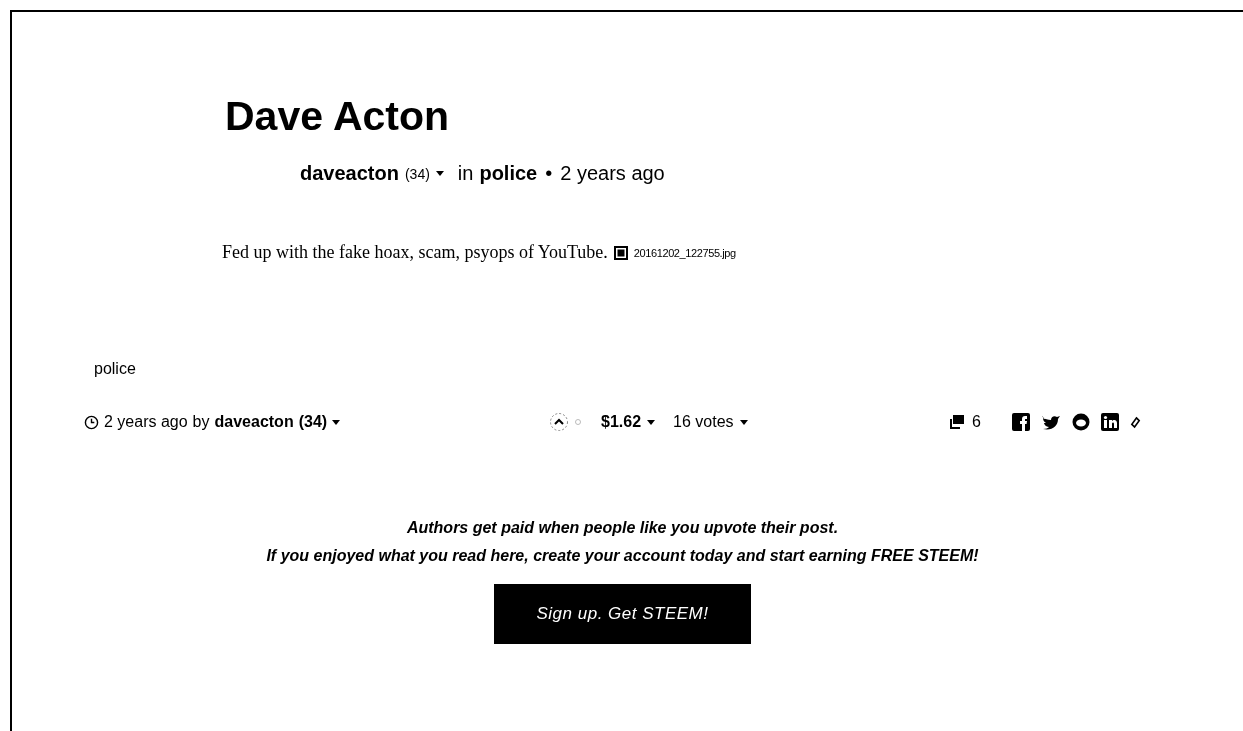 The width and height of the screenshot is (1243, 731). Describe the element at coordinates (465, 173) in the screenshot. I see `category-prefix: in` at that location.